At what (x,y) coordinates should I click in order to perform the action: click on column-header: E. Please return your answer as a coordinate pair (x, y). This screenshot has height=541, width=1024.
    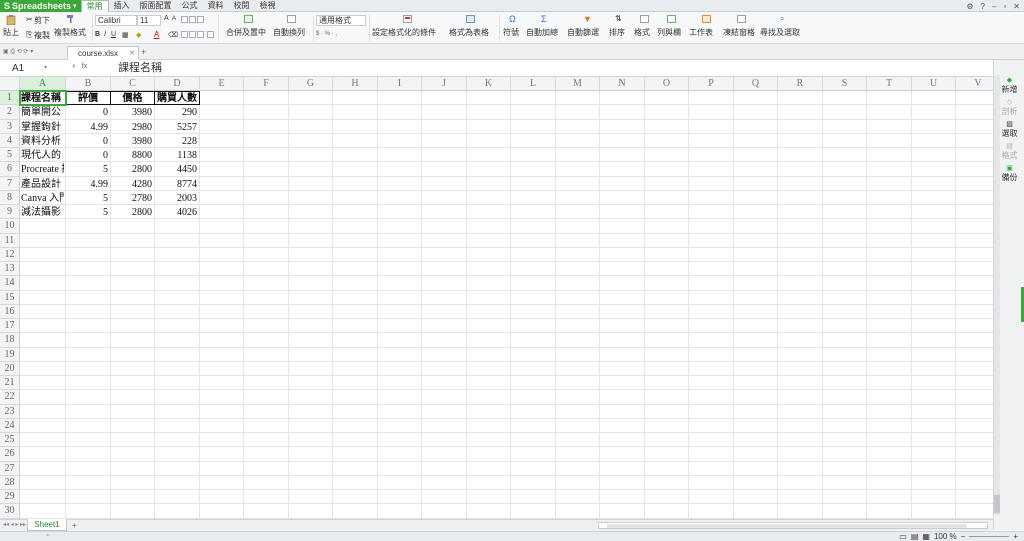
    Looking at the image, I should click on (222, 84).